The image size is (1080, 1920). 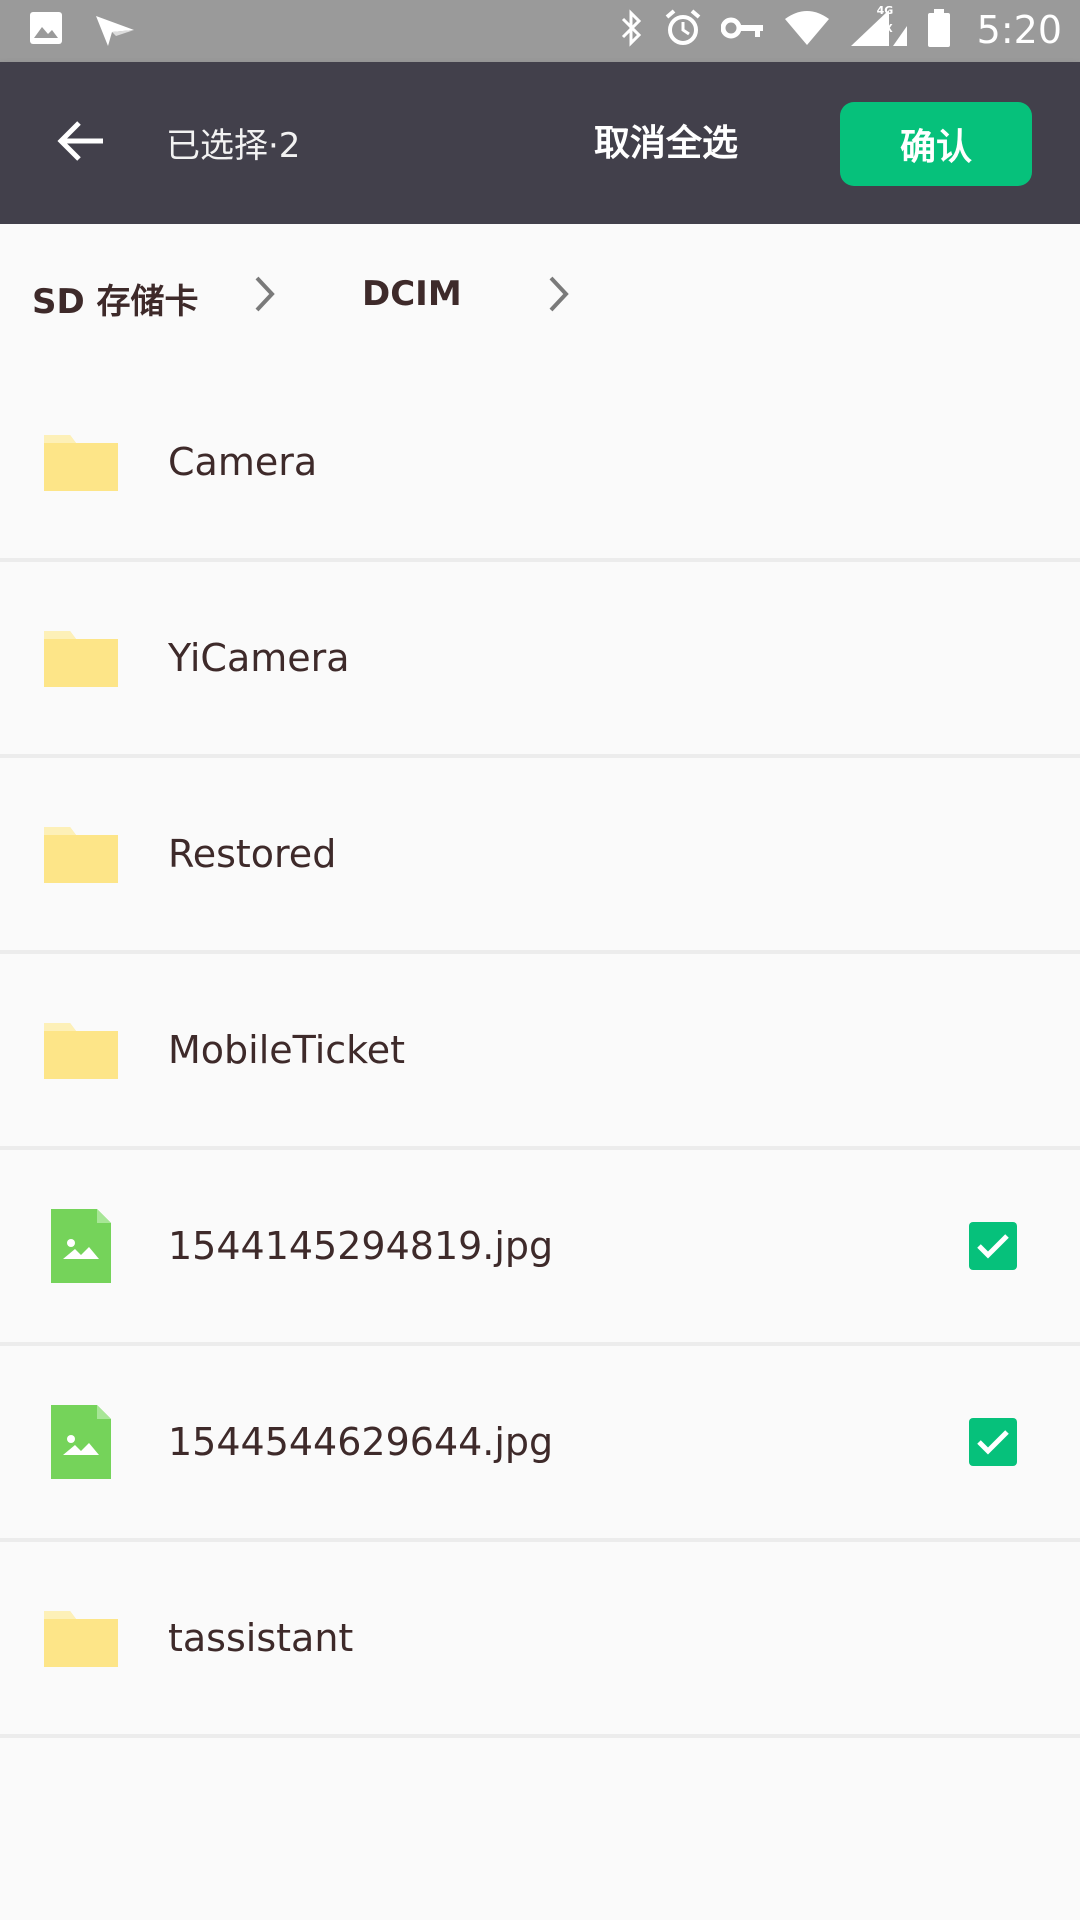 What do you see at coordinates (884, 28) in the screenshot?
I see `network-type-bottom: 1X` at bounding box center [884, 28].